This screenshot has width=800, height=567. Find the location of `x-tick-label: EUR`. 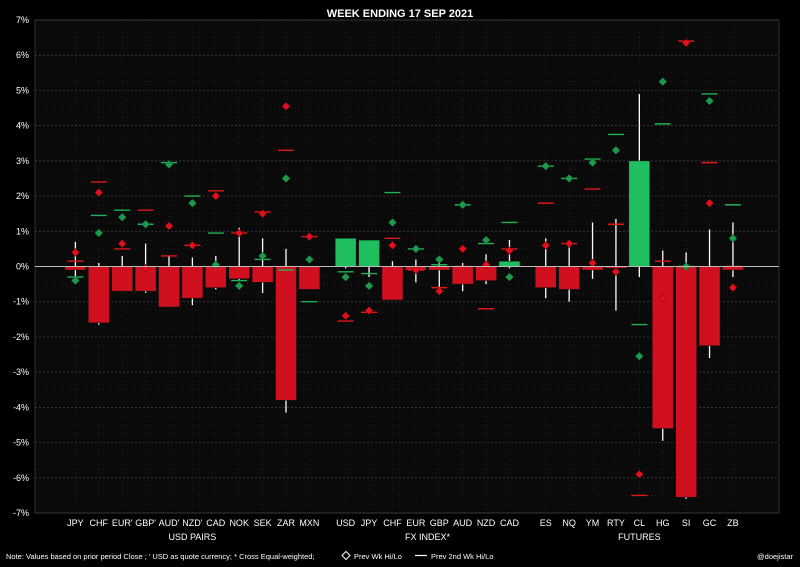

x-tick-label: EUR is located at coordinates (416, 523).